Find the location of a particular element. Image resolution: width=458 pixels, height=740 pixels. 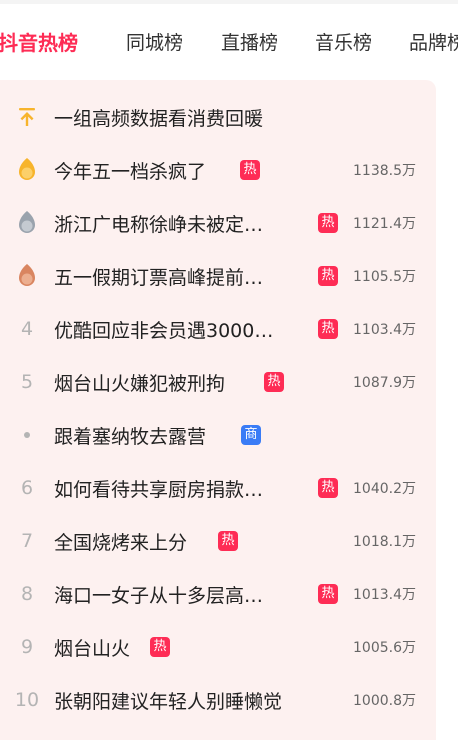

hot-item-title: 一组高频数据看消费回暖 is located at coordinates (159, 119).